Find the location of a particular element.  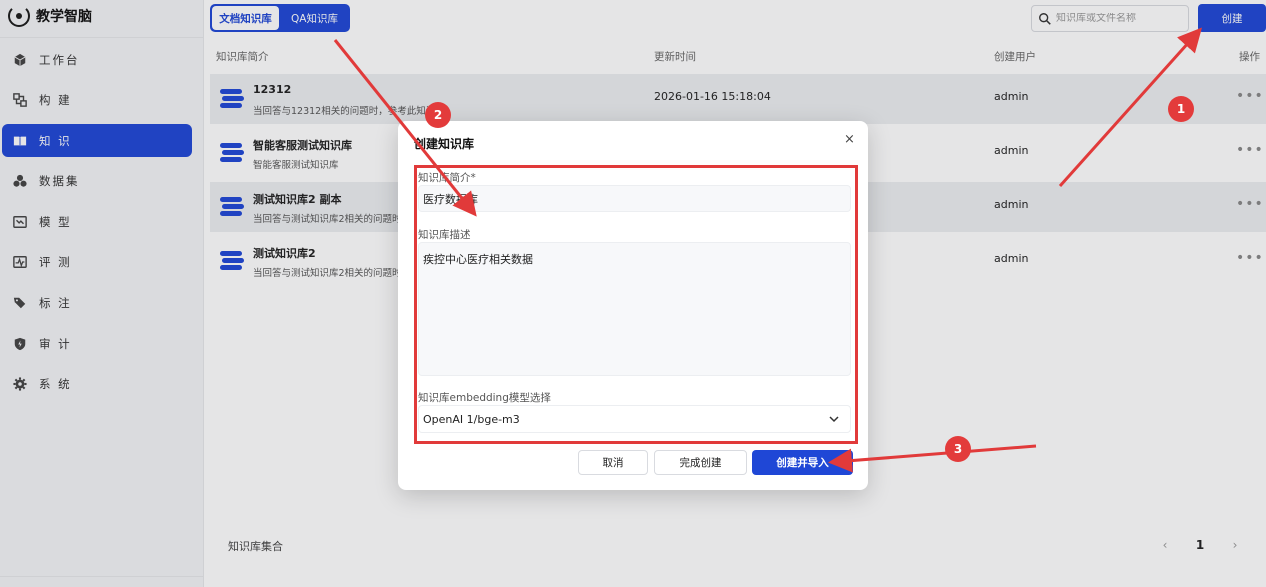

close-icon: × is located at coordinates (849, 139).